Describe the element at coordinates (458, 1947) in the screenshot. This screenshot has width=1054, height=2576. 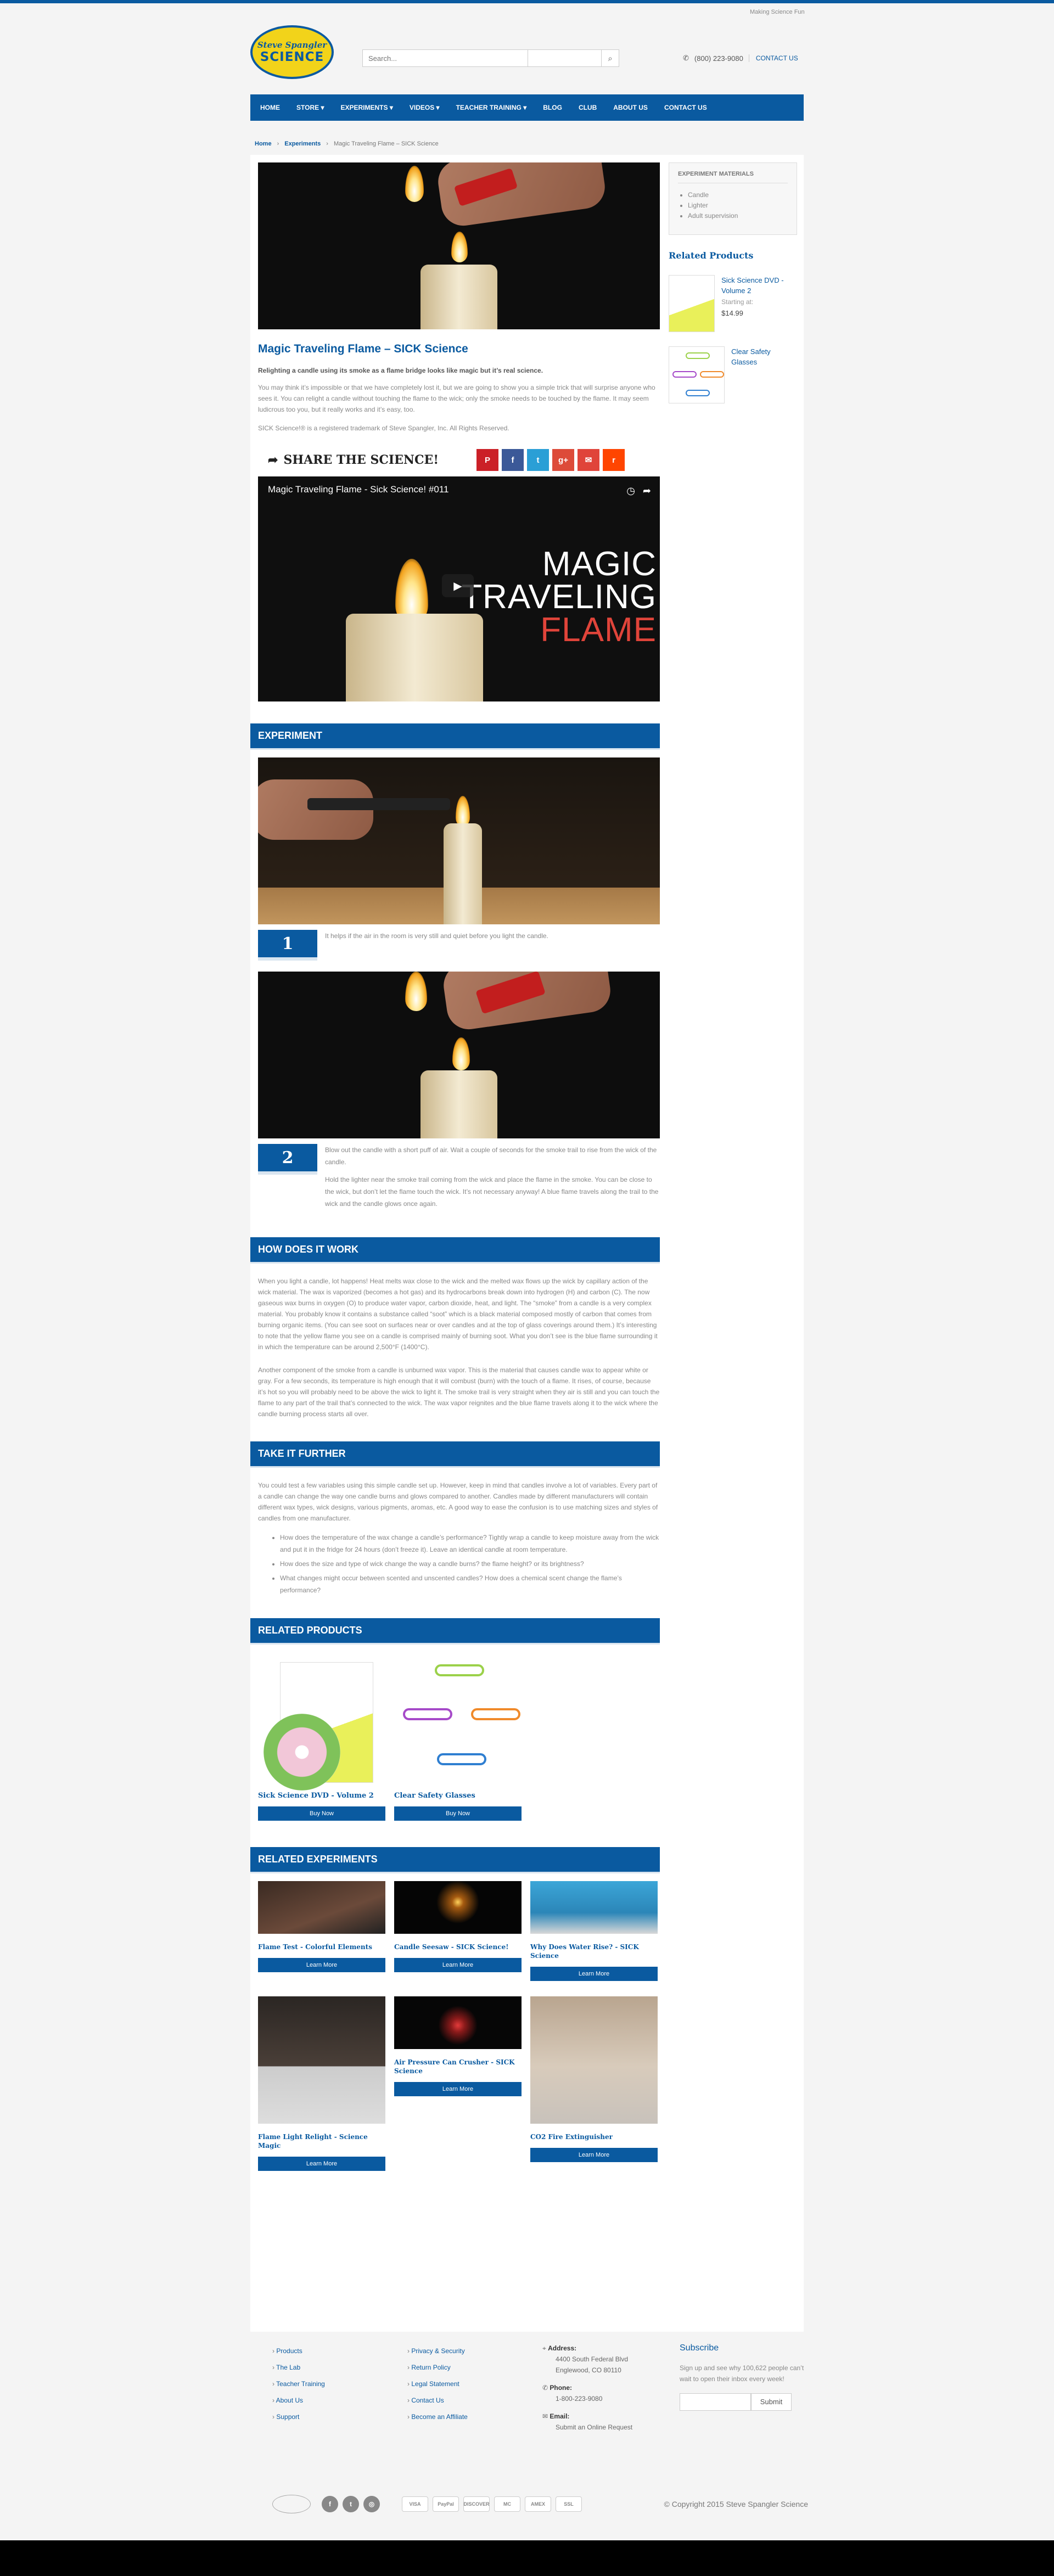
I see `experiment-title: Candle Seesaw - SICK Science!` at that location.